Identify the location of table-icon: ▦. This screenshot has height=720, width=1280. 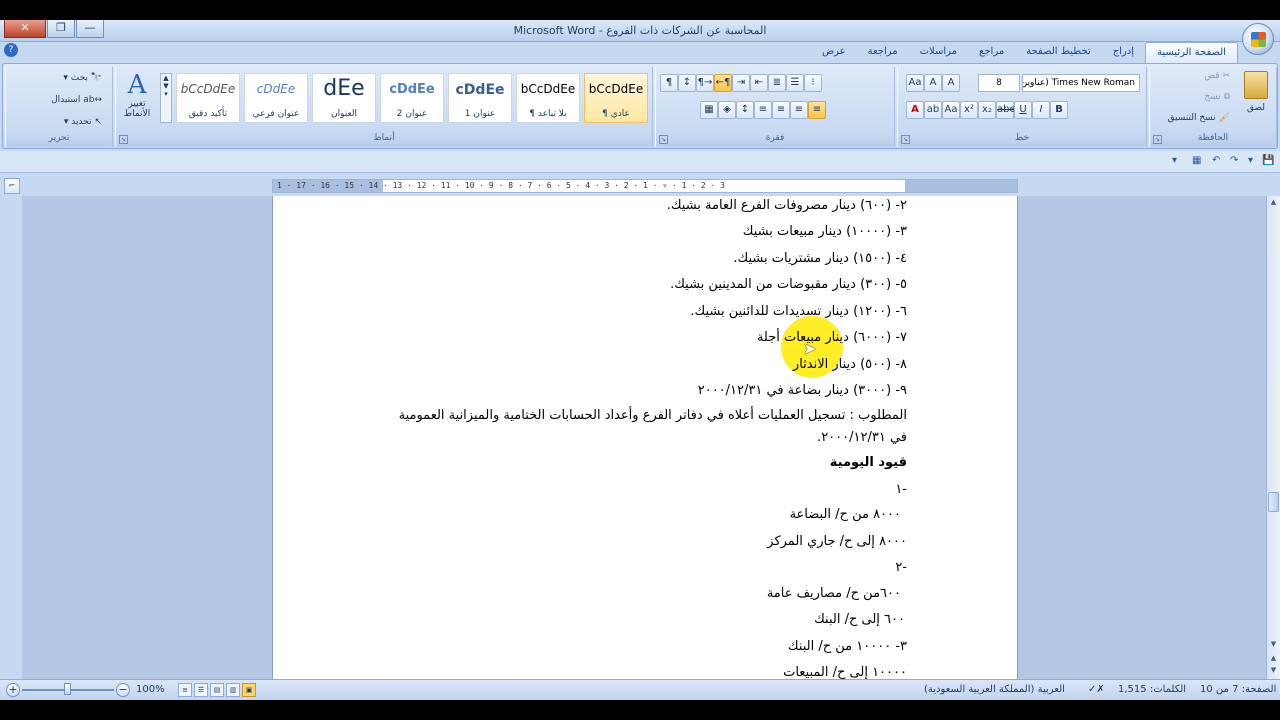
(1196, 160).